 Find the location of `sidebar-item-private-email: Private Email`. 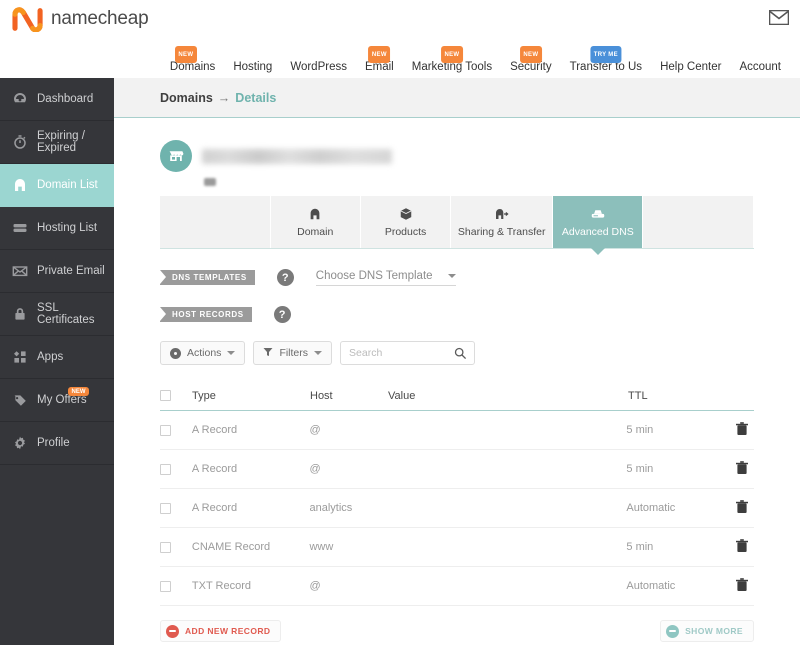

sidebar-item-private-email: Private Email is located at coordinates (57, 271).